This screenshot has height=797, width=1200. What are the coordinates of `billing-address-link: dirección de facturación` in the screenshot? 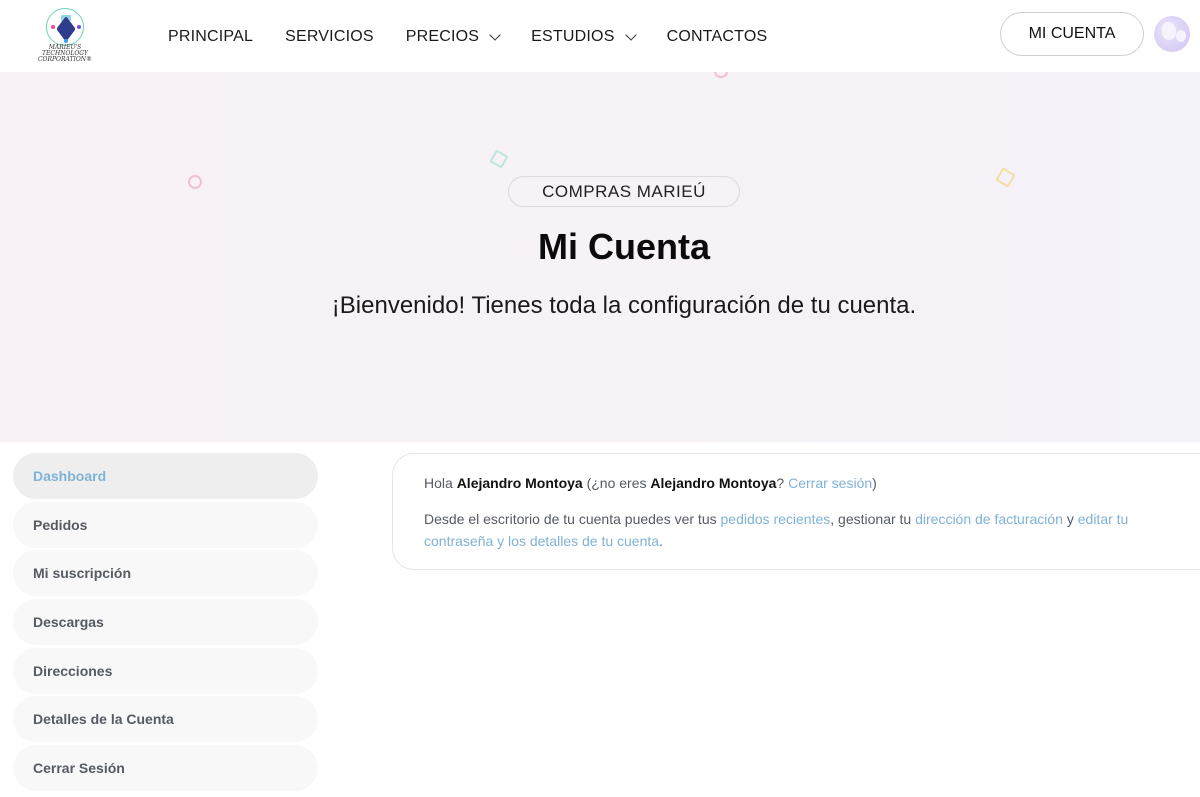 It's located at (989, 519).